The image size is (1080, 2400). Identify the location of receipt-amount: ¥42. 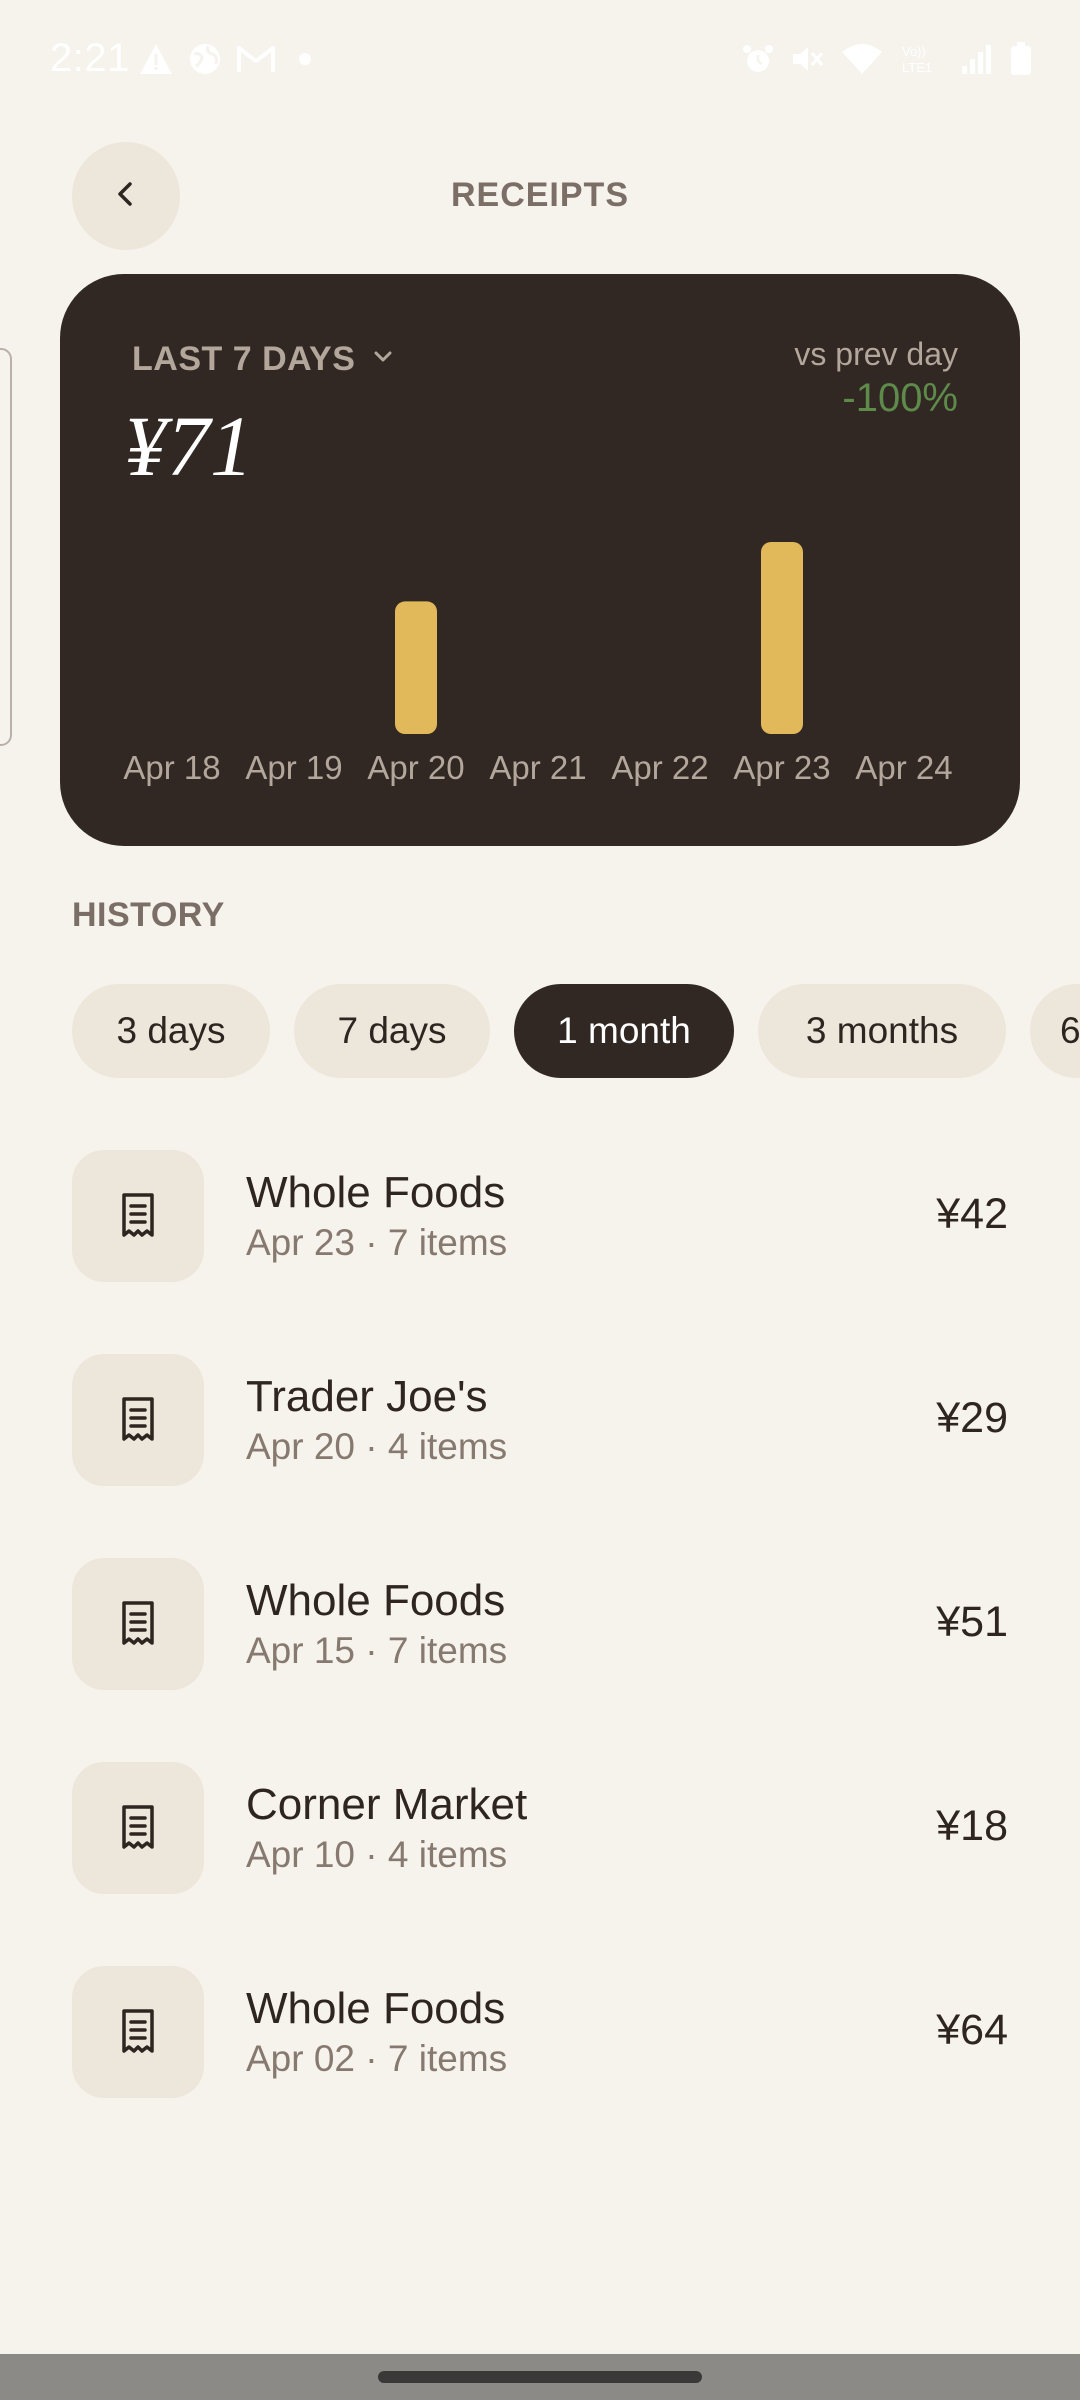
(972, 1214).